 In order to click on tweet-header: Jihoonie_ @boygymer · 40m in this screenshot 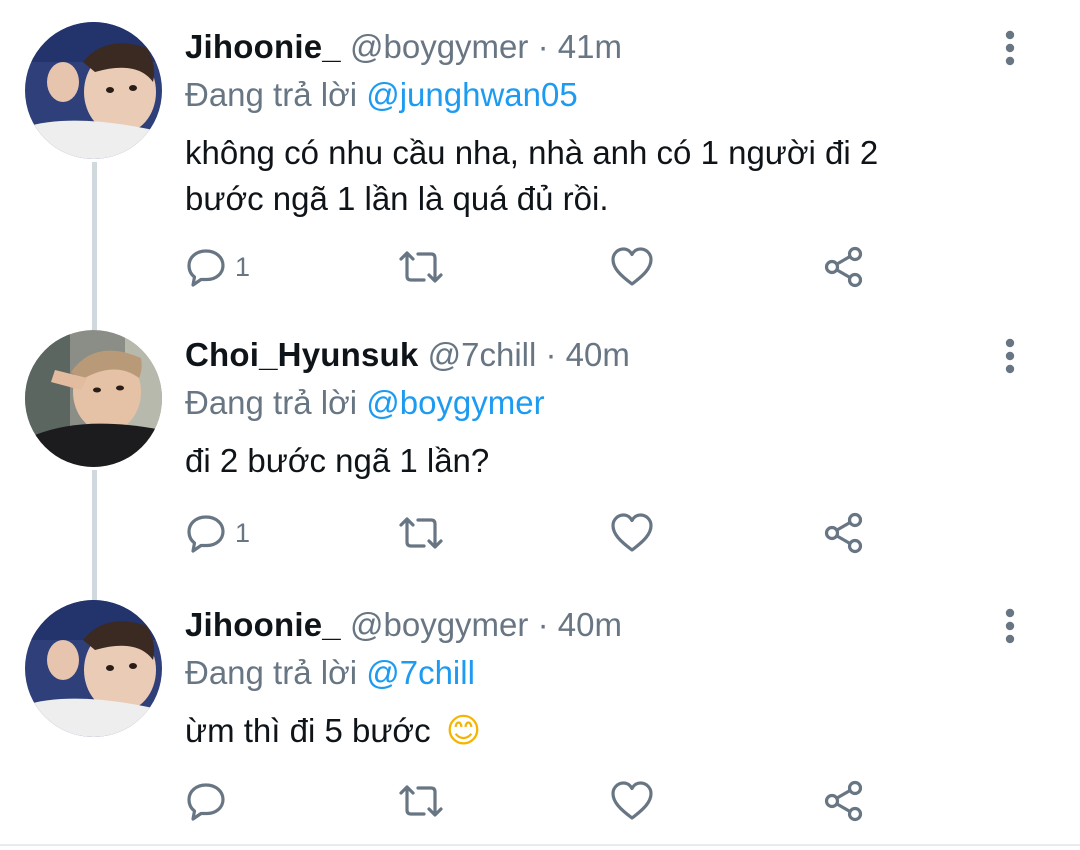, I will do `click(403, 625)`.